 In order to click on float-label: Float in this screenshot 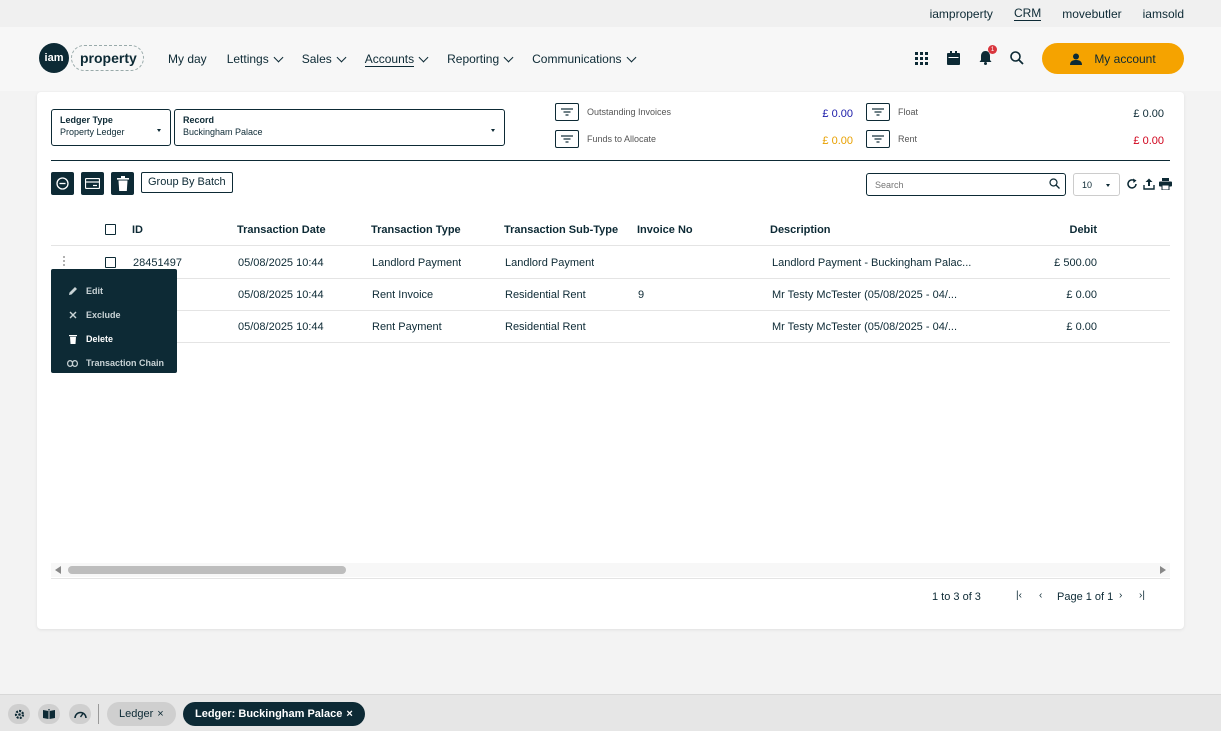, I will do `click(908, 112)`.